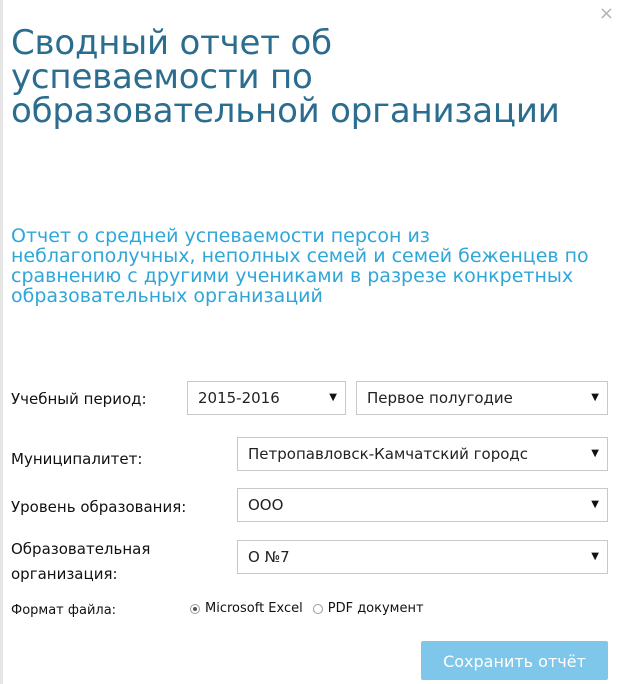 This screenshot has width=618, height=684. I want to click on save-report-button: Сохранить отчёт, so click(514, 660).